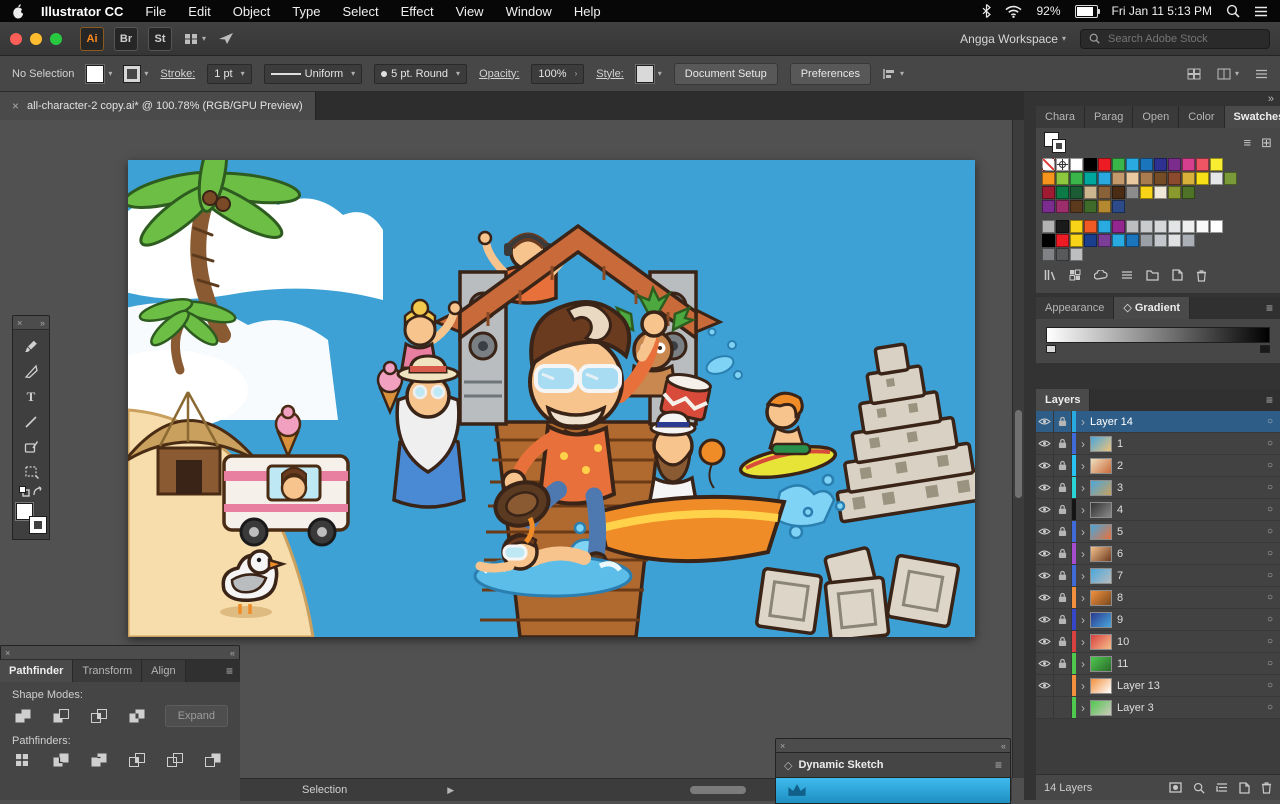 Image resolution: width=1280 pixels, height=804 pixels. What do you see at coordinates (1062, 164) in the screenshot?
I see `swatch-registration` at bounding box center [1062, 164].